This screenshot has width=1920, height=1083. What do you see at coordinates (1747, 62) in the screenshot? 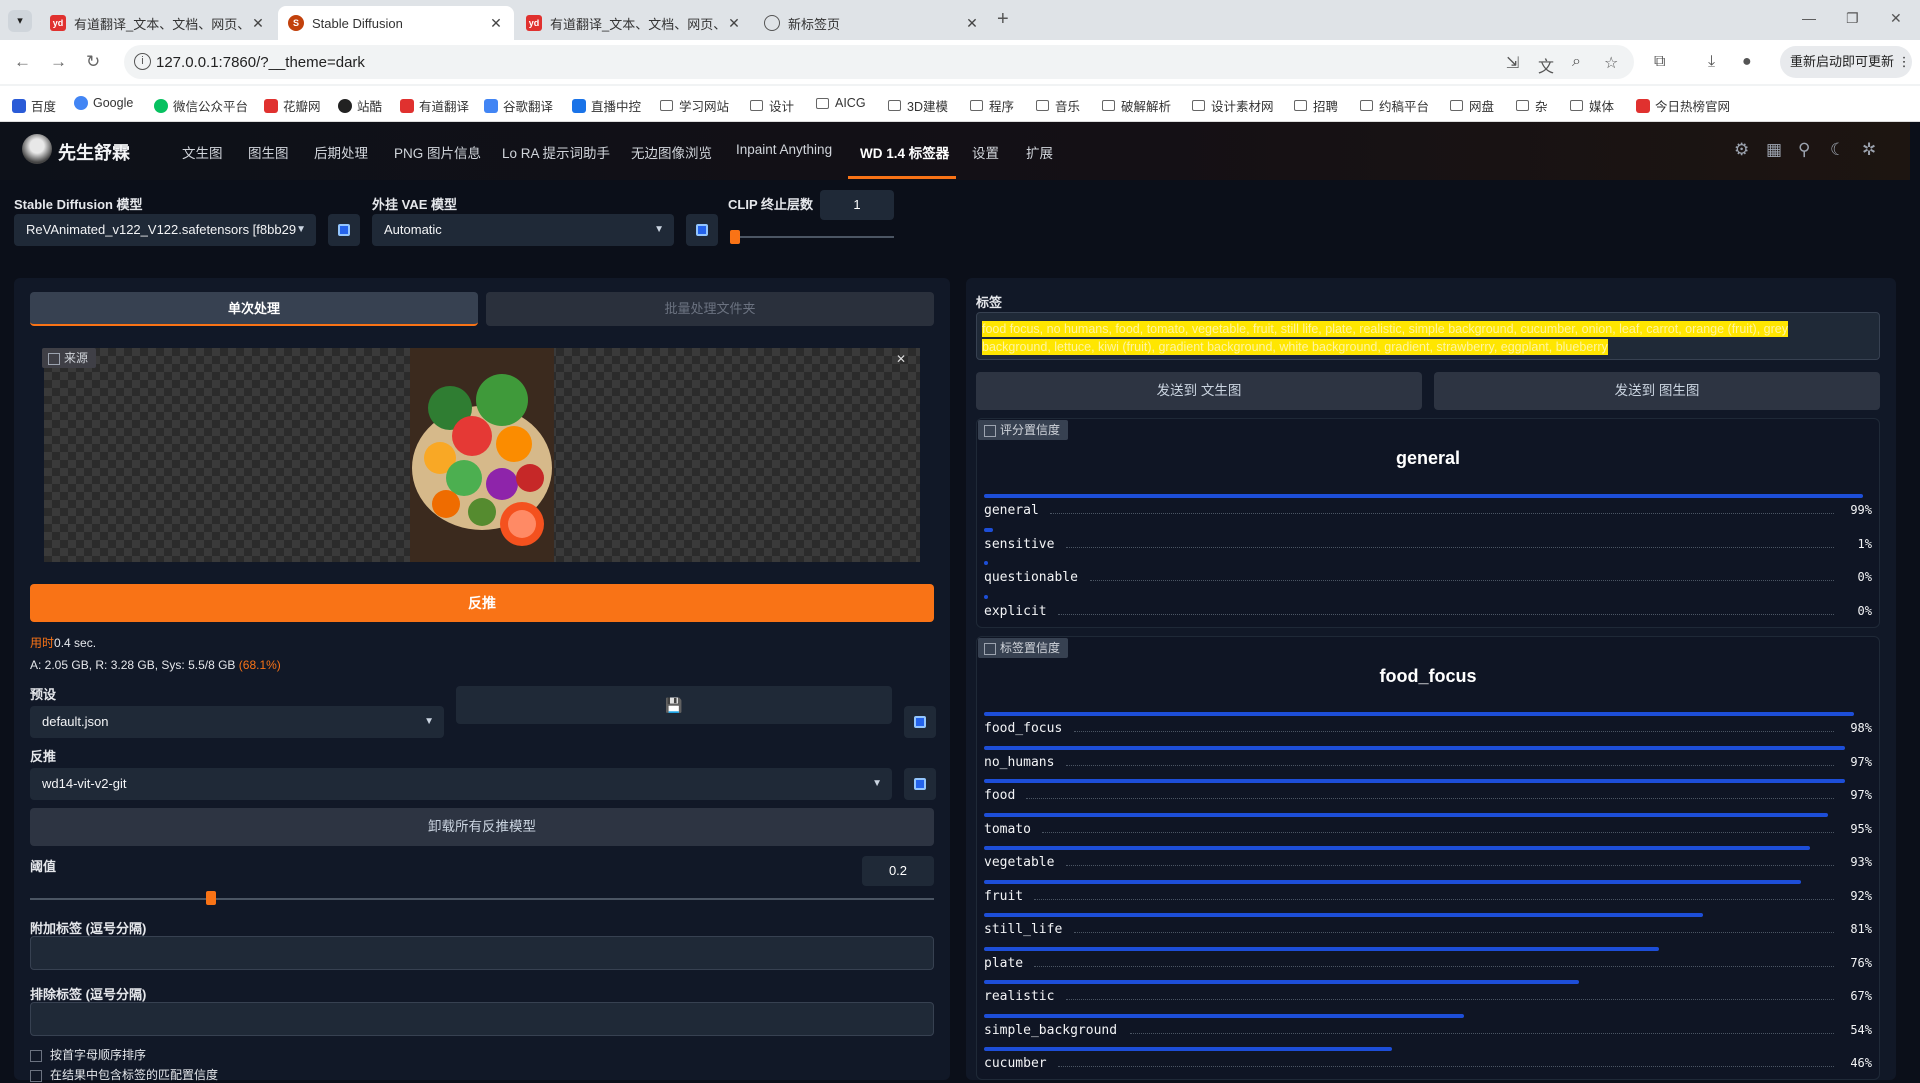
I see `profile-avatar-icon: ●` at bounding box center [1747, 62].